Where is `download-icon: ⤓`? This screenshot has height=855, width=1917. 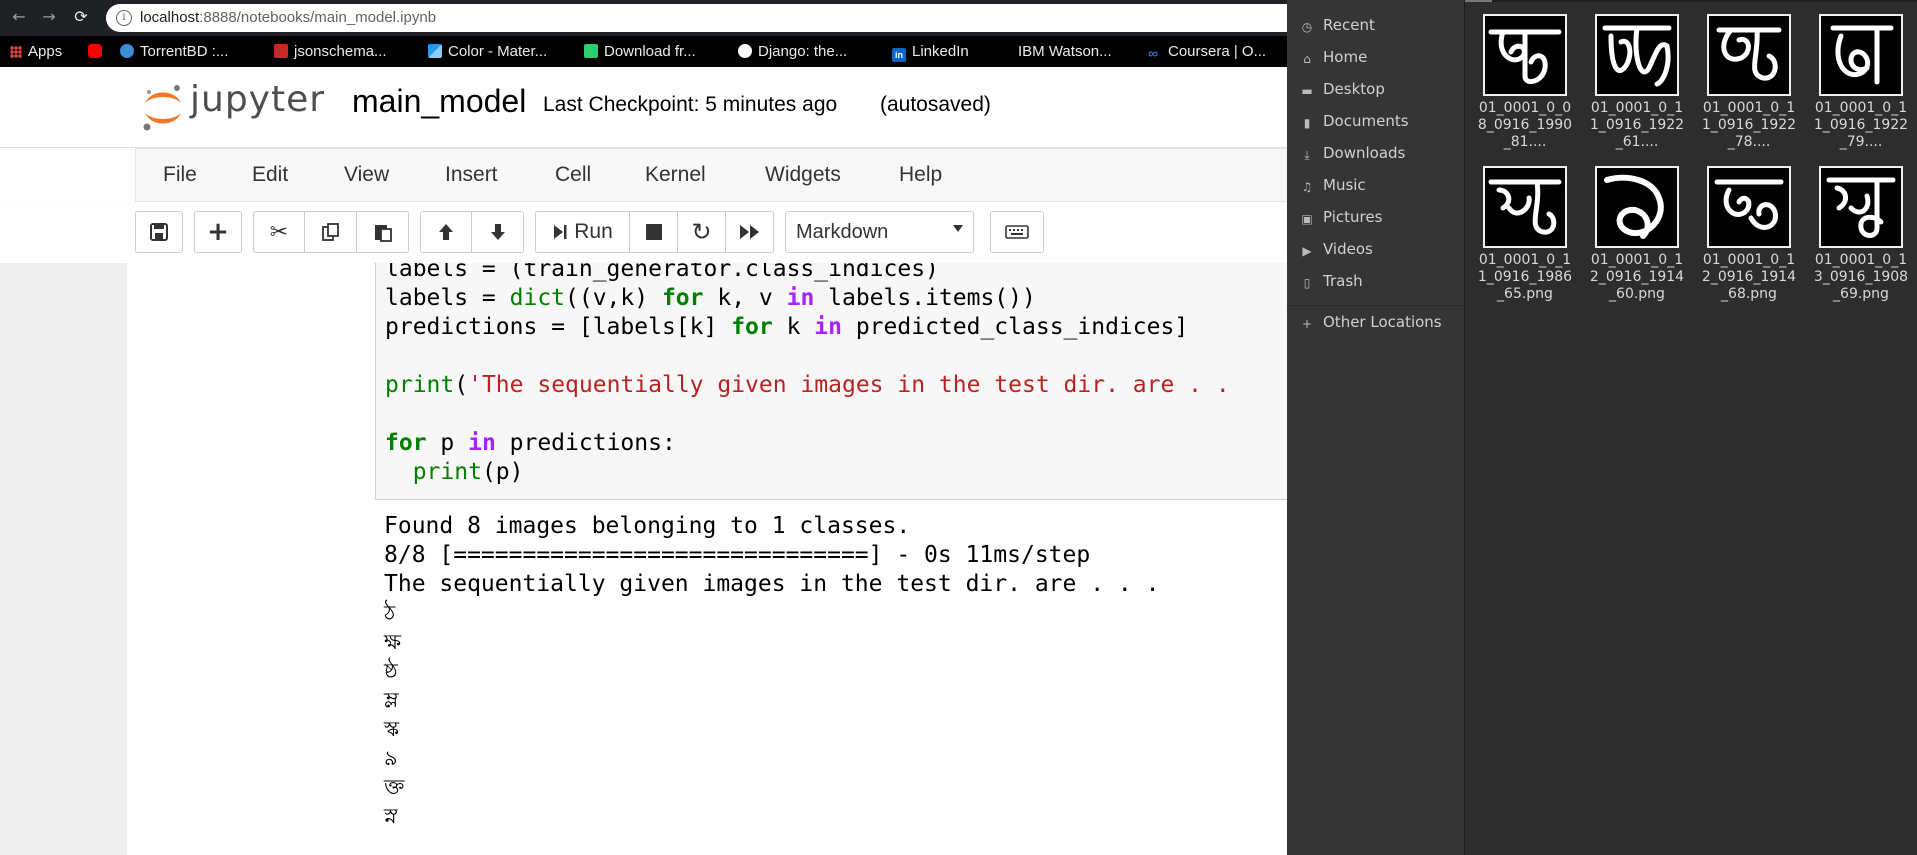
download-icon: ⤓ is located at coordinates (1307, 155).